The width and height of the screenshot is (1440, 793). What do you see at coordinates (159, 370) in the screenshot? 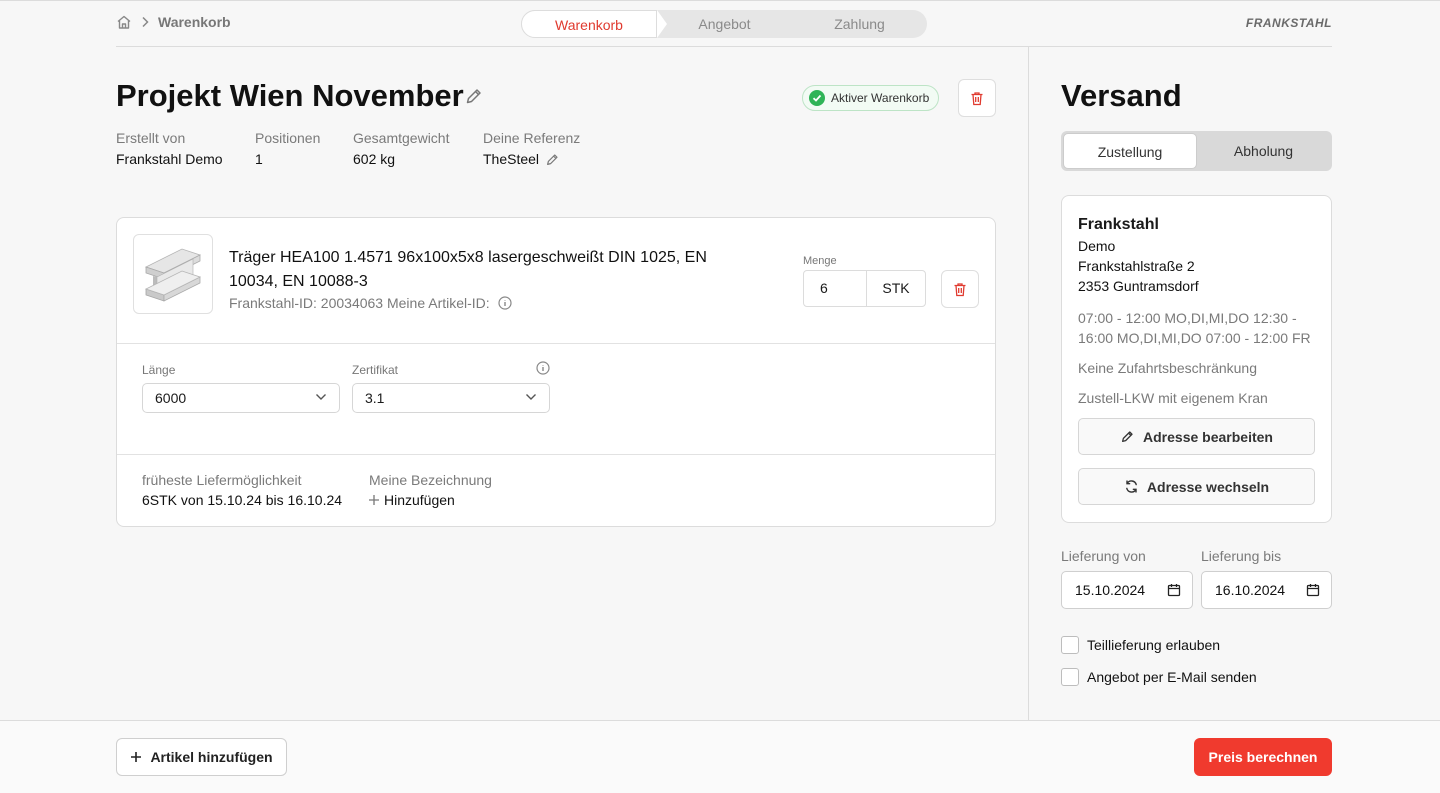
I see `length-label: Länge` at bounding box center [159, 370].